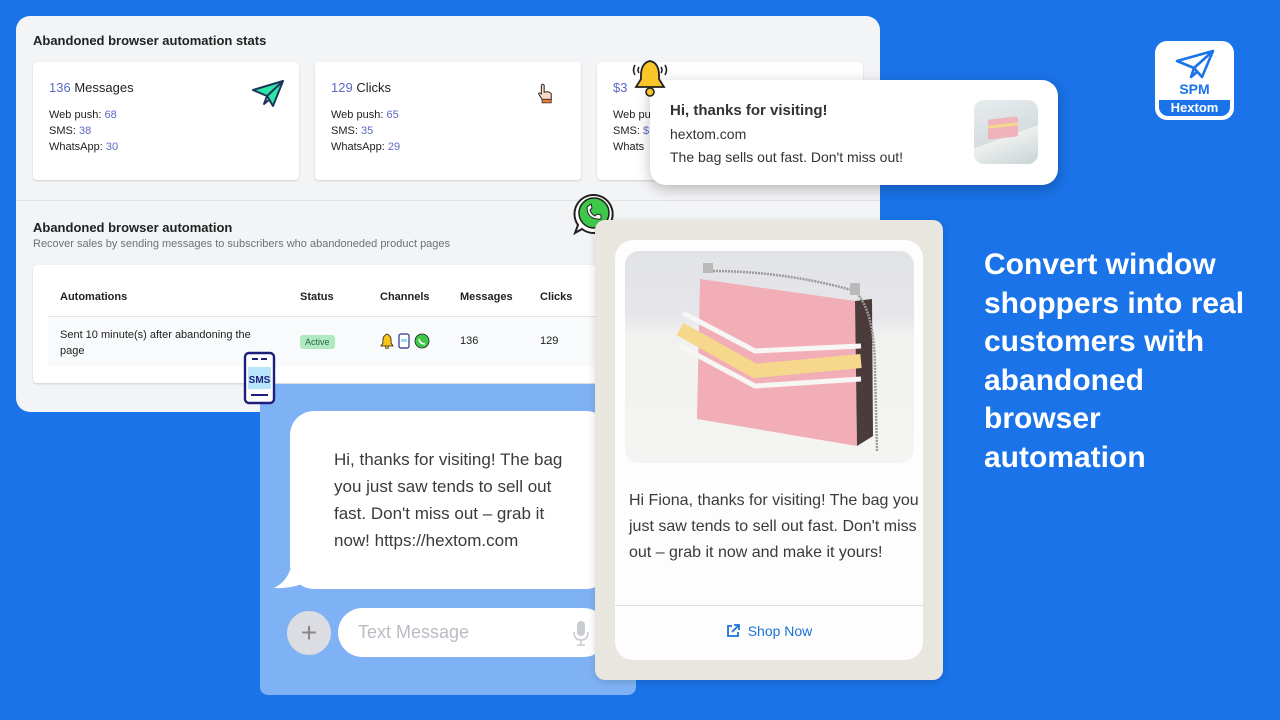 Image resolution: width=1280 pixels, height=720 pixels. I want to click on stats-title: Abandoned browser automation stats, so click(150, 40).